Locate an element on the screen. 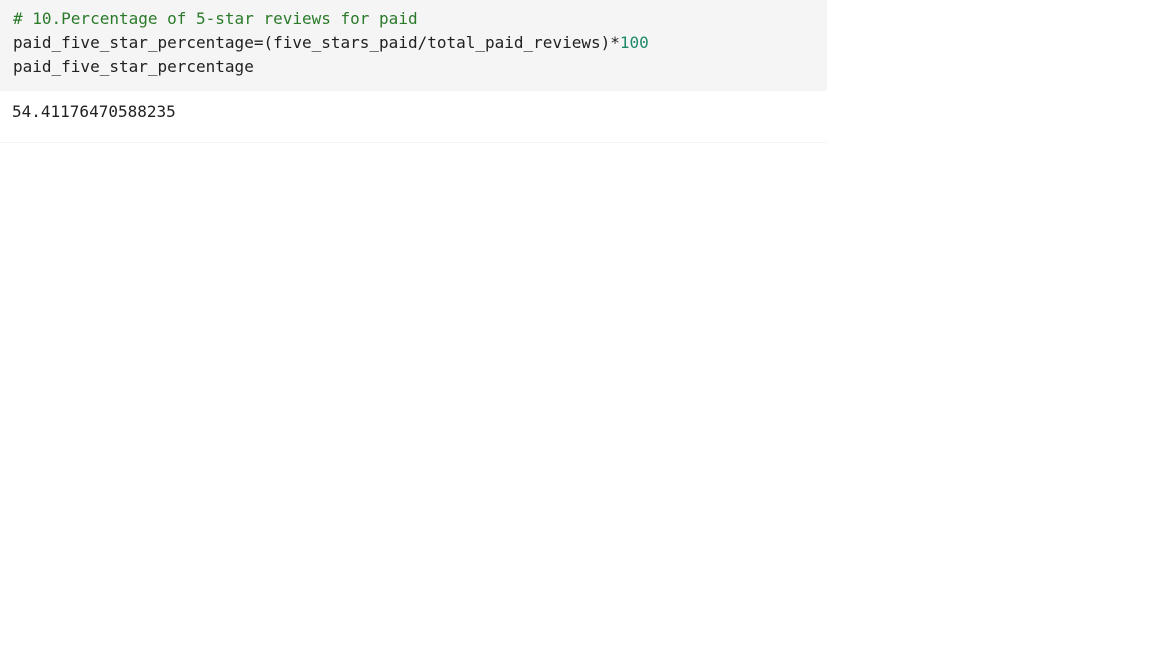 This screenshot has height=648, width=1152. cell-output: 54.41176470588235 is located at coordinates (413, 117).